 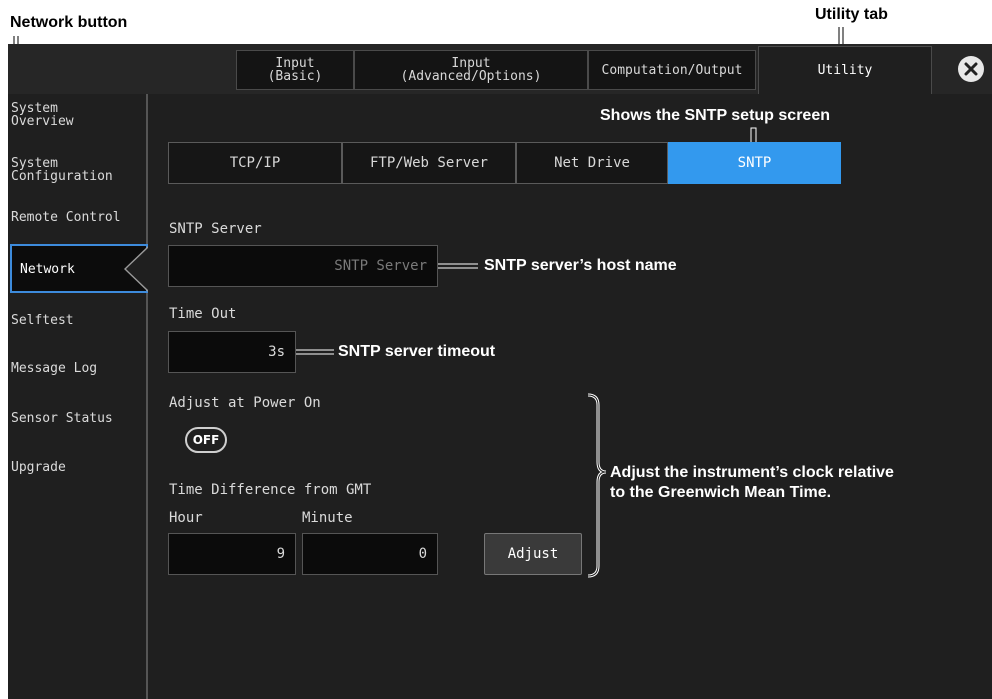 What do you see at coordinates (370, 554) in the screenshot?
I see `minute-field: 0` at bounding box center [370, 554].